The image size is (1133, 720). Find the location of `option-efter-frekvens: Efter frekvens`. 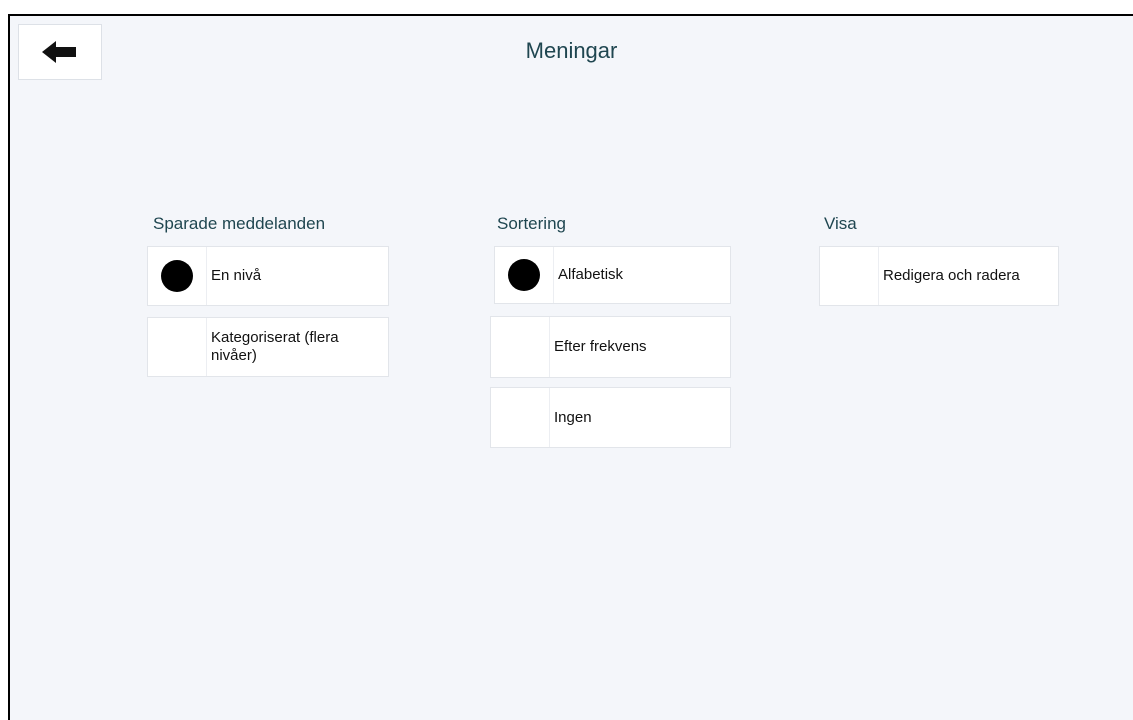

option-efter-frekvens: Efter frekvens is located at coordinates (610, 347).